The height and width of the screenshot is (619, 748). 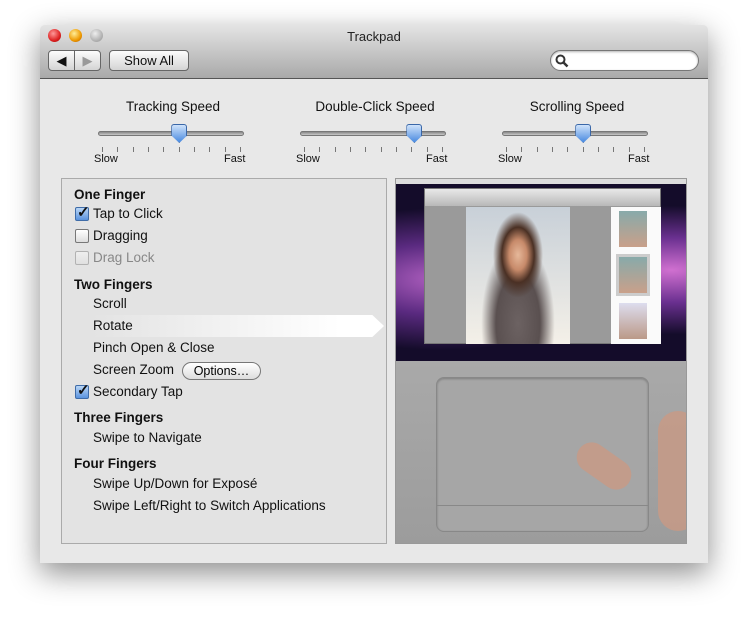 I want to click on slider-1: Double-Click Speed Slow Fast, so click(x=373, y=134).